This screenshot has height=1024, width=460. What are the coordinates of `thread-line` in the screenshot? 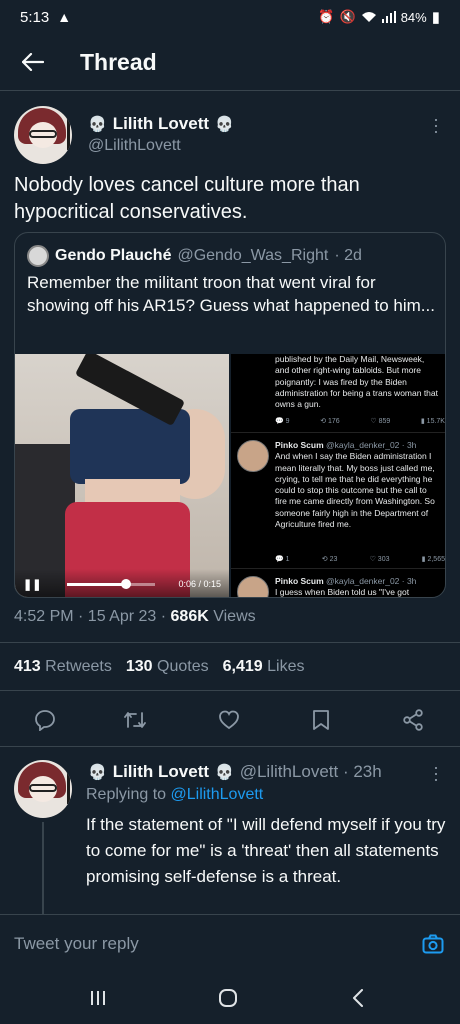 It's located at (43, 868).